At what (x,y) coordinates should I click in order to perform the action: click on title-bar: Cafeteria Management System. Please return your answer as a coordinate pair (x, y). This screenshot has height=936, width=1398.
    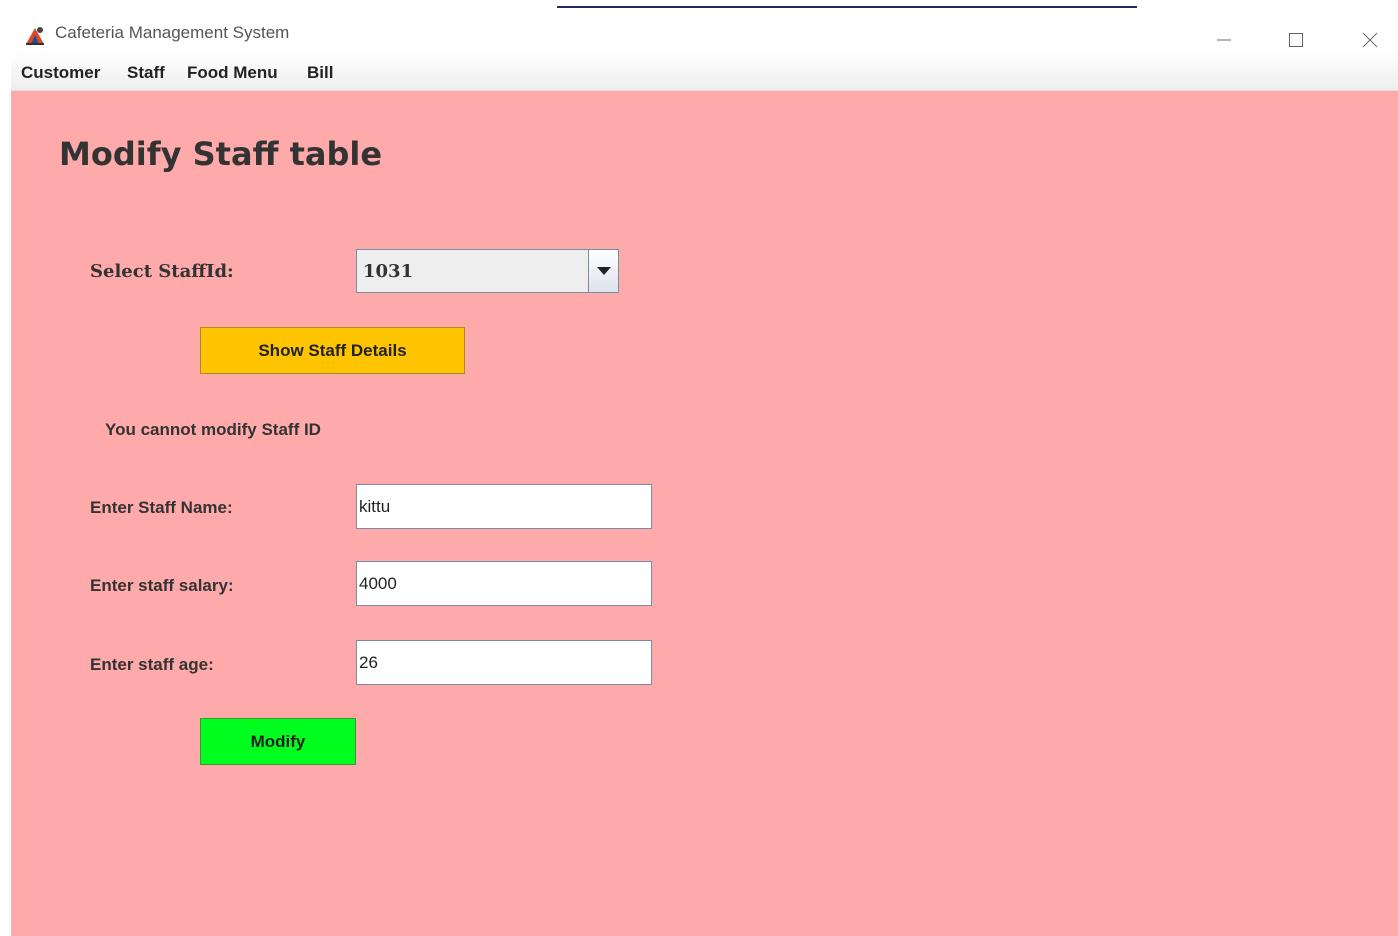
    Looking at the image, I should click on (699, 30).